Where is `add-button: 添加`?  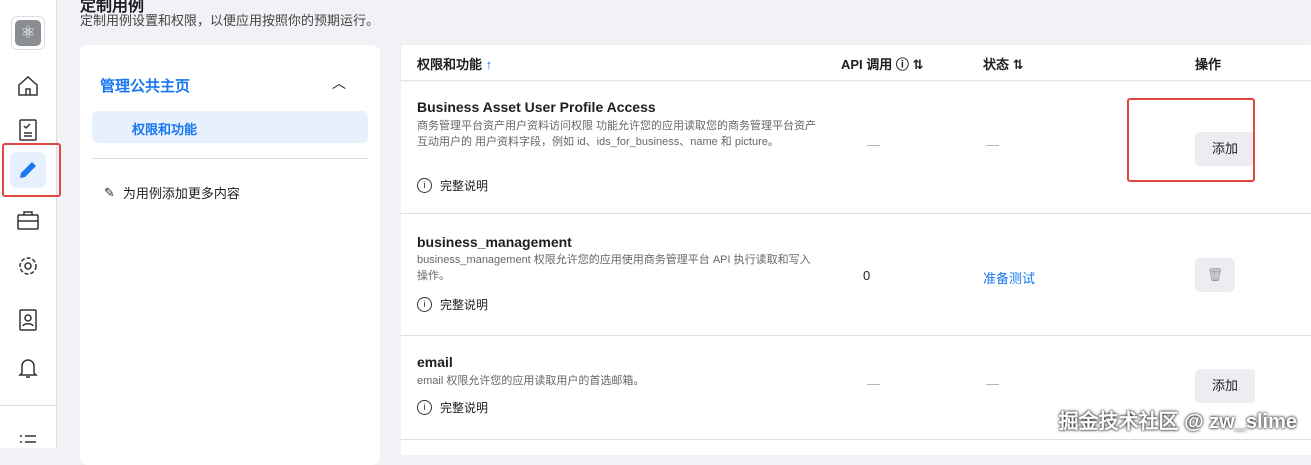 add-button: 添加 is located at coordinates (1225, 386).